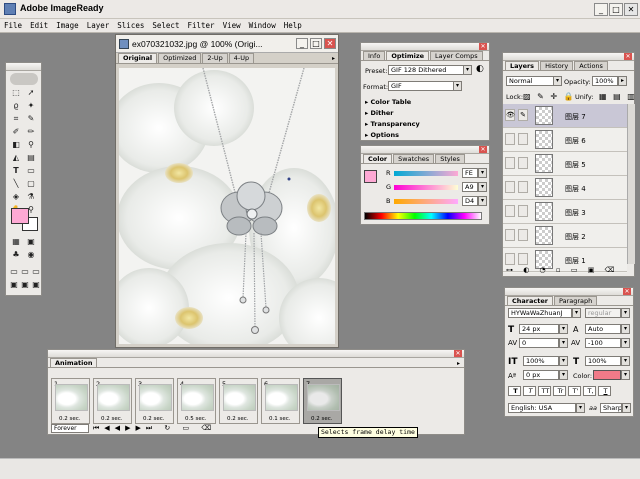 The width and height of the screenshot is (640, 479). What do you see at coordinates (154, 401) in the screenshot?
I see `frame-3: 30.2 sec.` at bounding box center [154, 401].